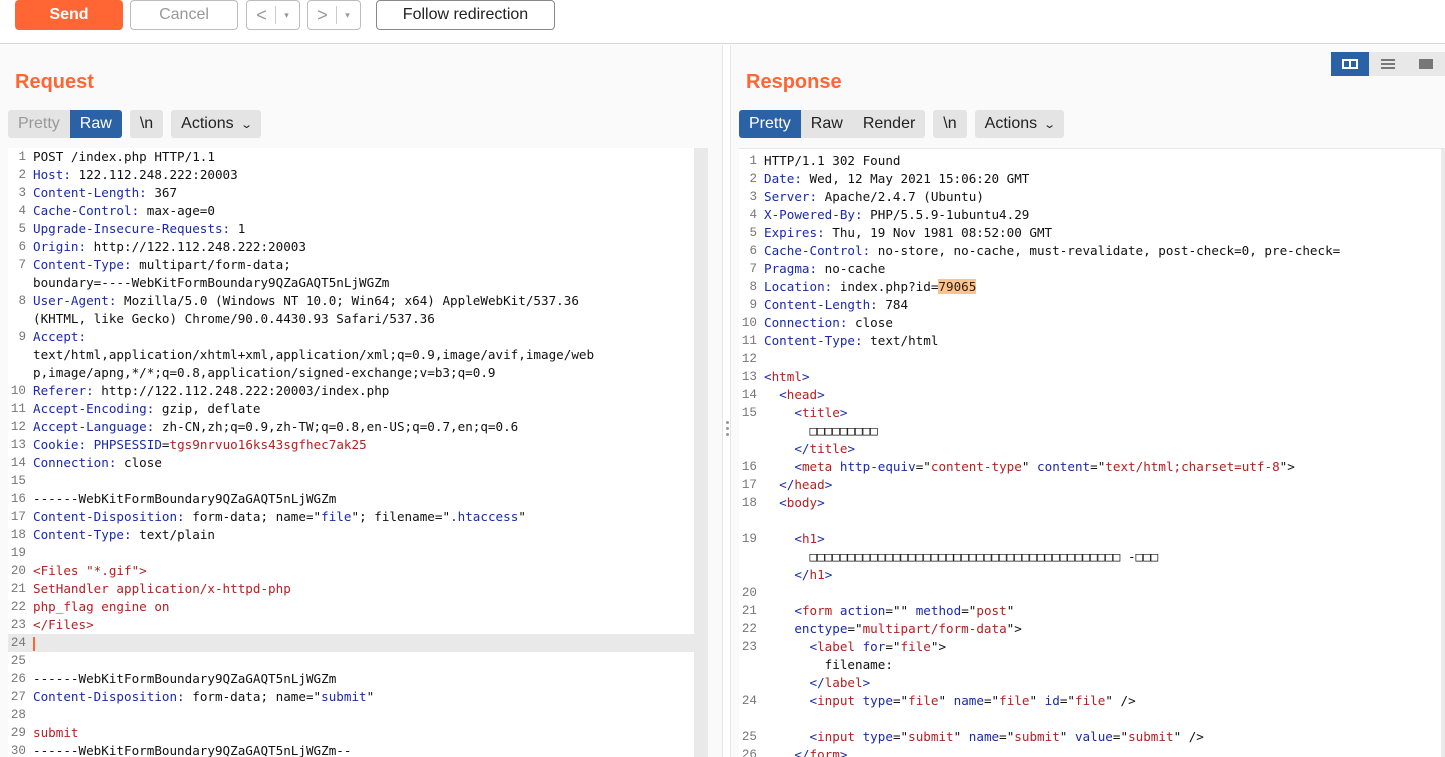  I want to click on code-line: 3 Content-Length: 367, so click(358, 193).